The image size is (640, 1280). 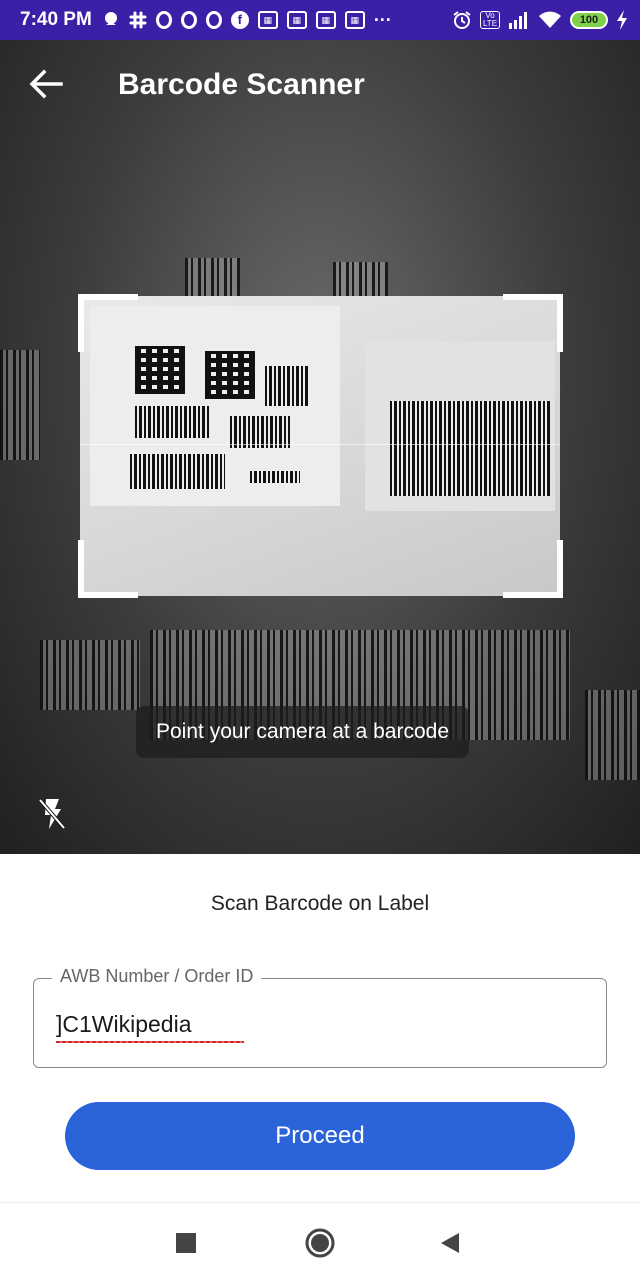 I want to click on chat-bubble-icon, so click(x=111, y=20).